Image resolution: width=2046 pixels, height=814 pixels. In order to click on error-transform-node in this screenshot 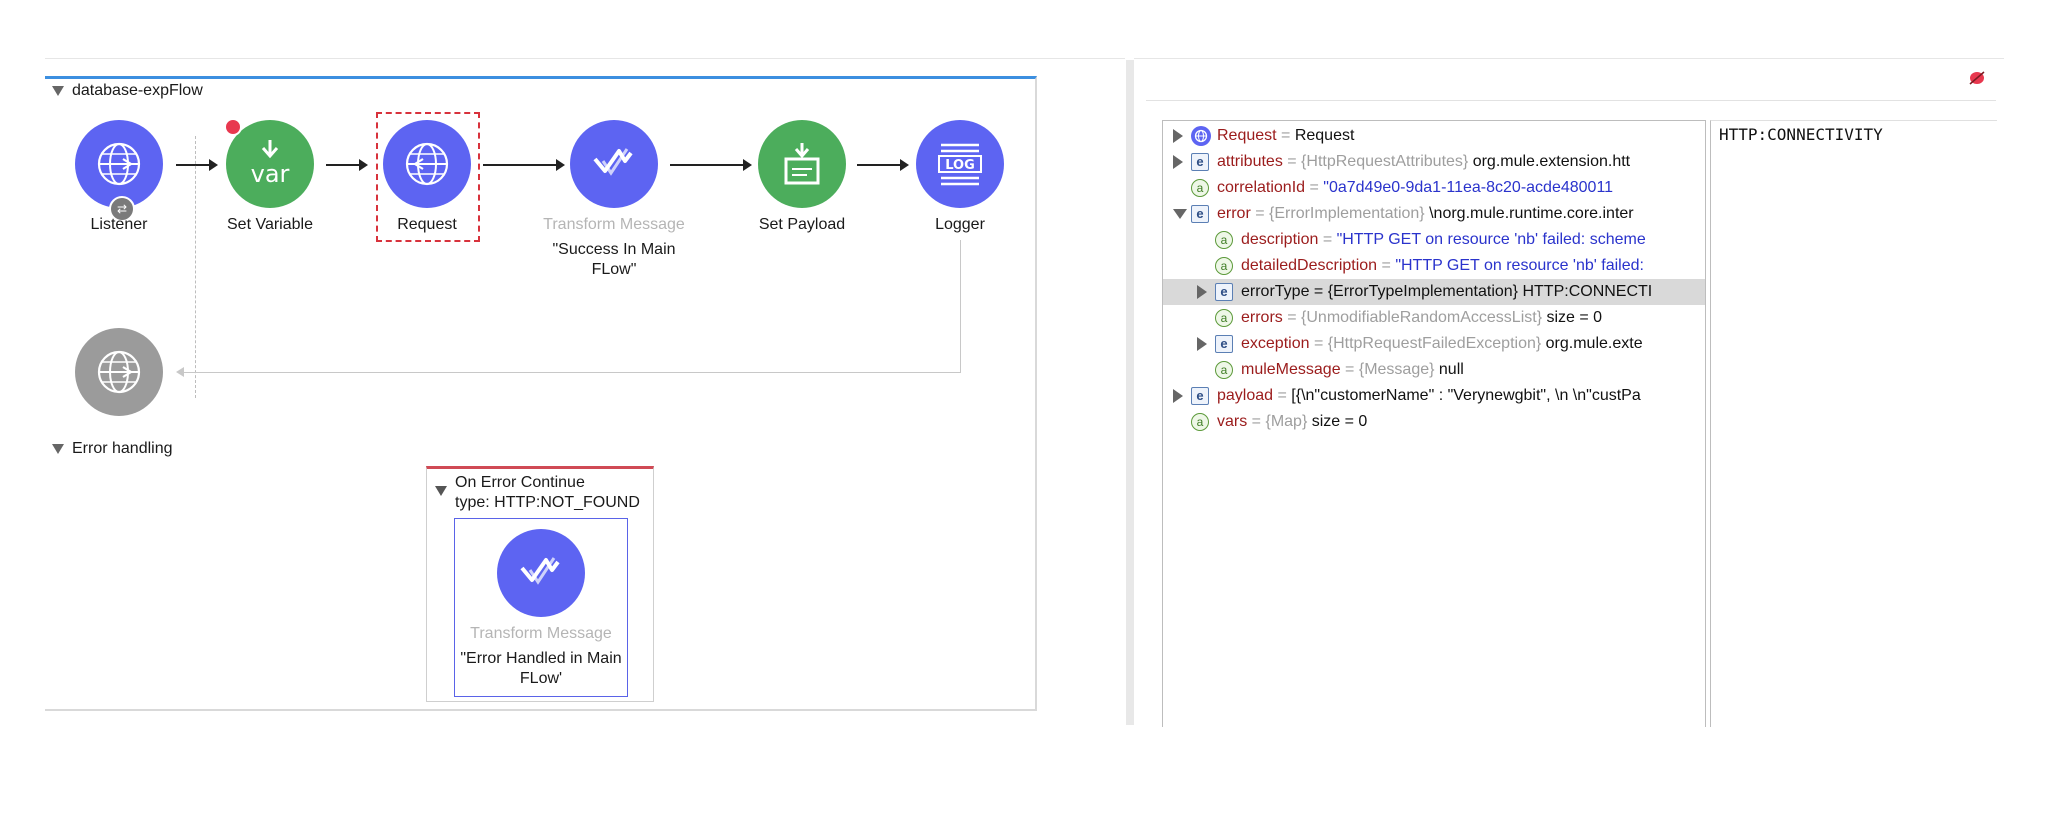, I will do `click(541, 573)`.